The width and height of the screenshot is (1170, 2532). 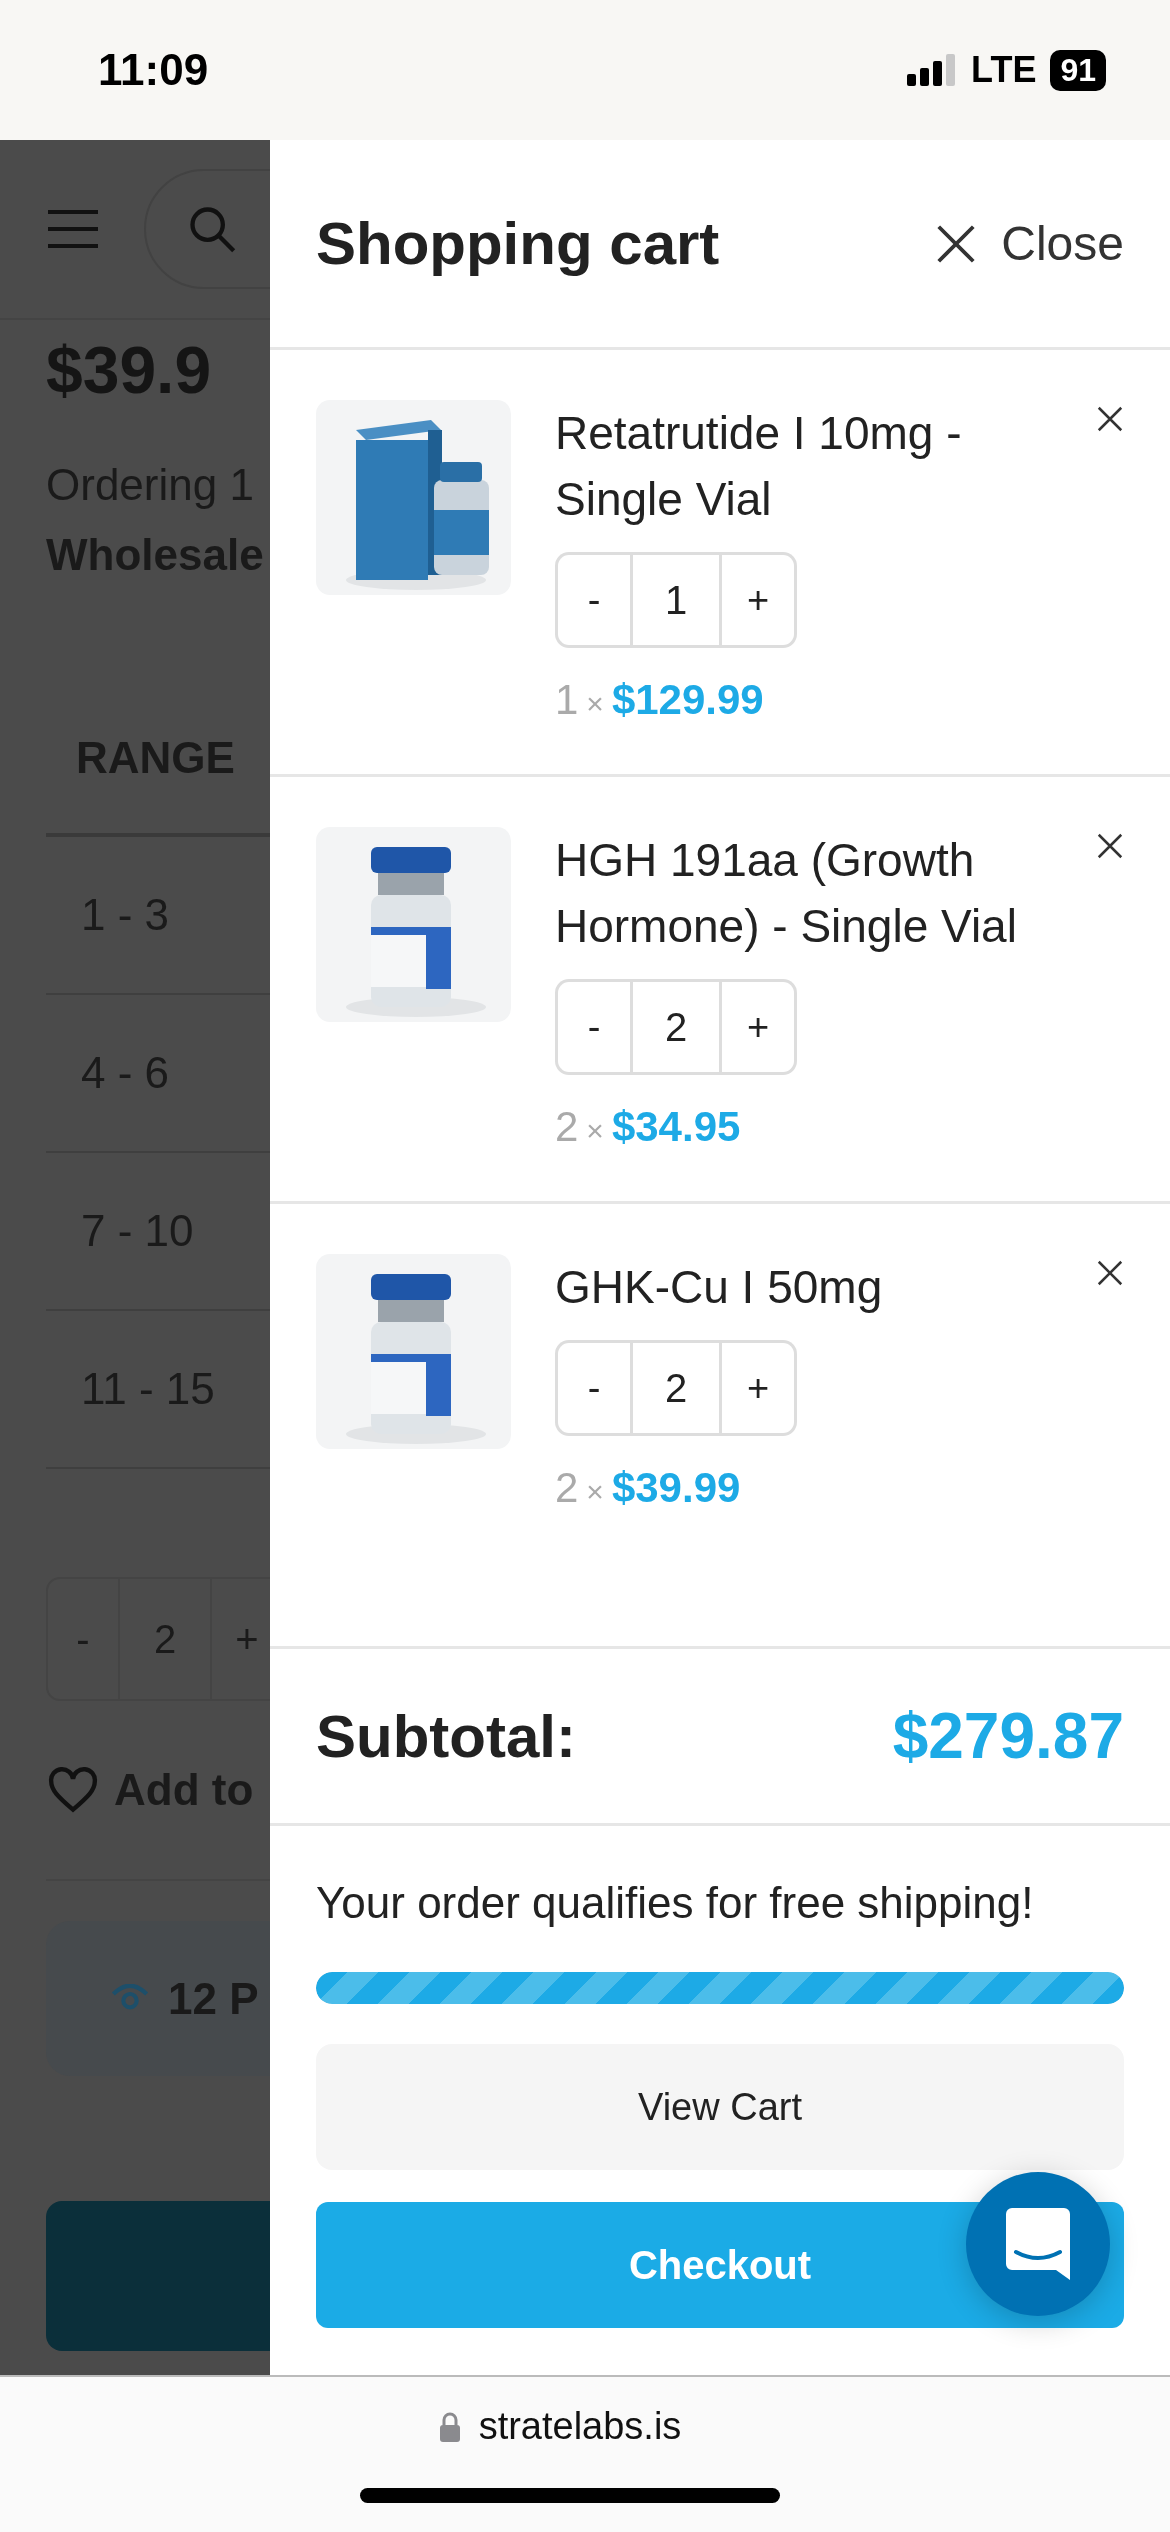 What do you see at coordinates (932, 70) in the screenshot?
I see `signal-icon` at bounding box center [932, 70].